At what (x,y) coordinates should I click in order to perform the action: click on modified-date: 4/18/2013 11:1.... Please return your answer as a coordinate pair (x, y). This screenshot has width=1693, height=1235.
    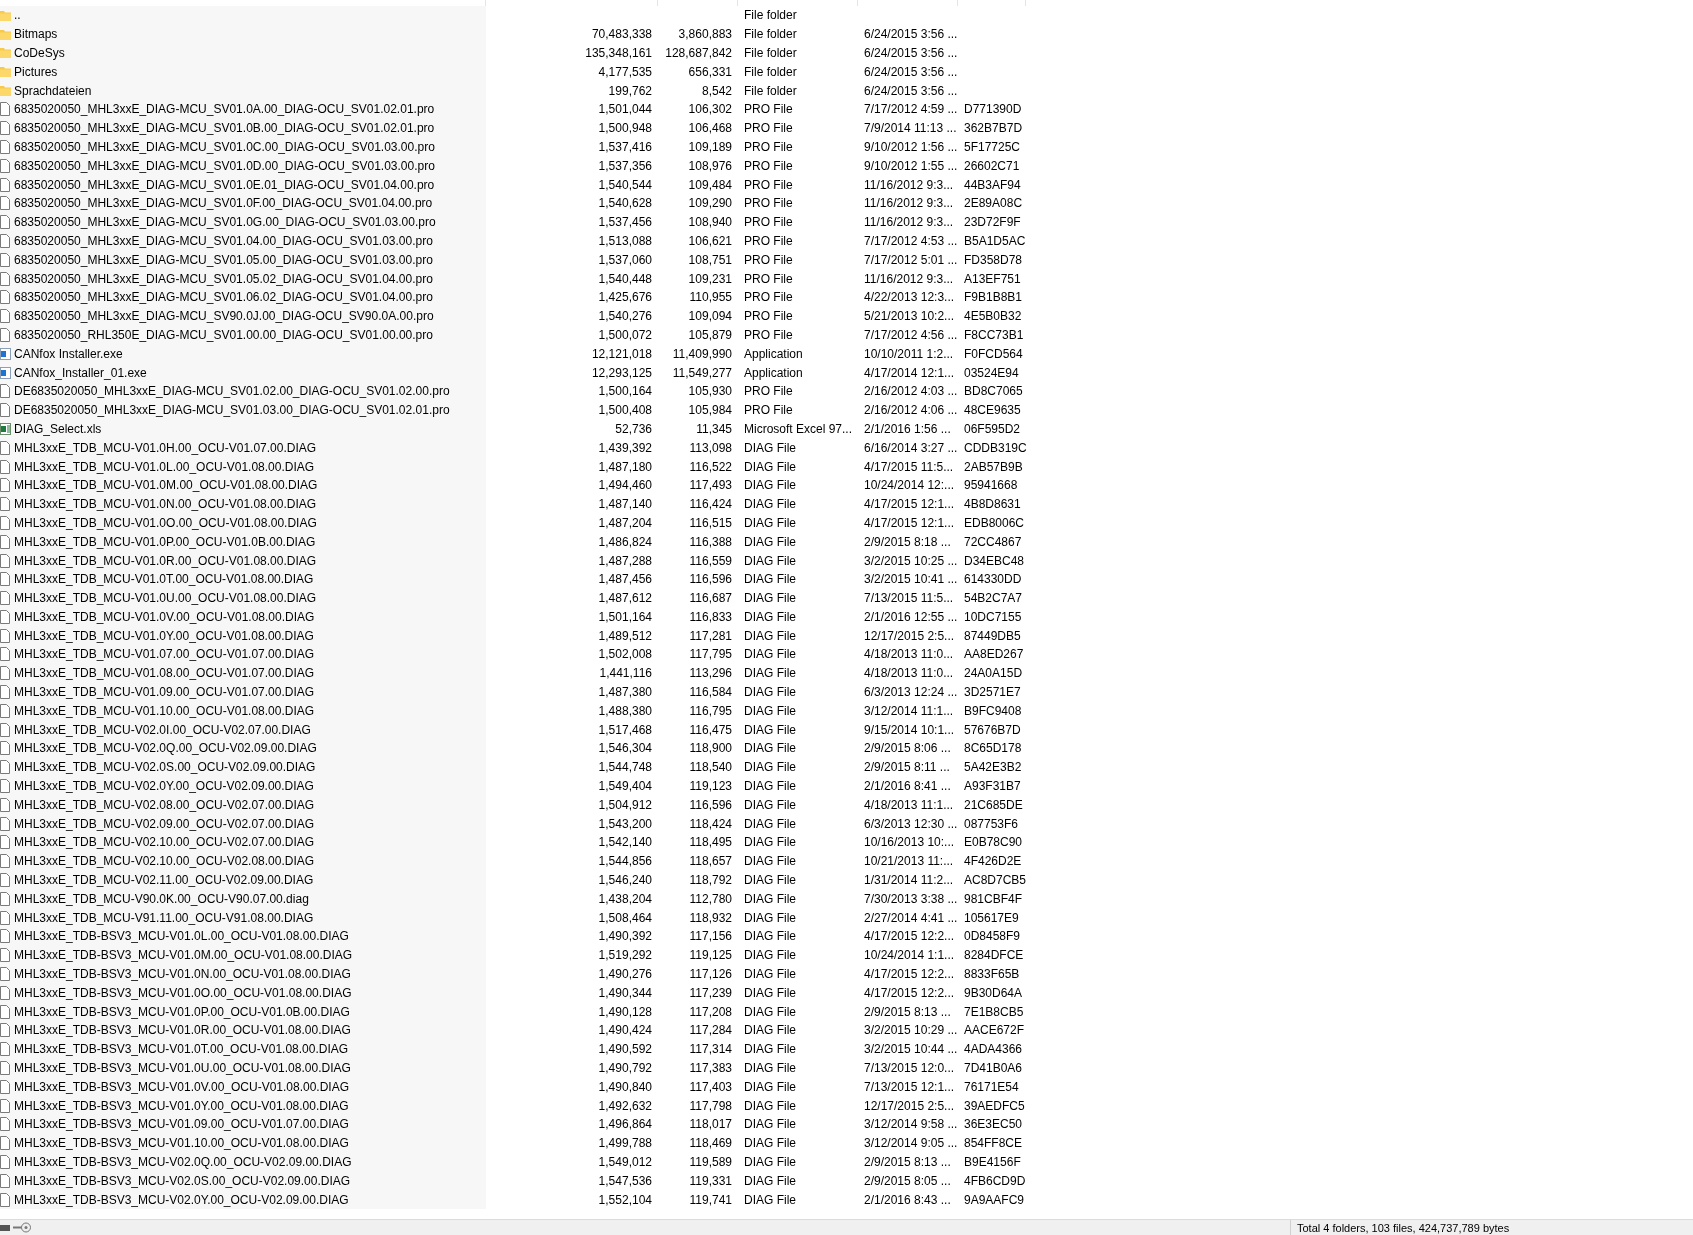
    Looking at the image, I should click on (909, 804).